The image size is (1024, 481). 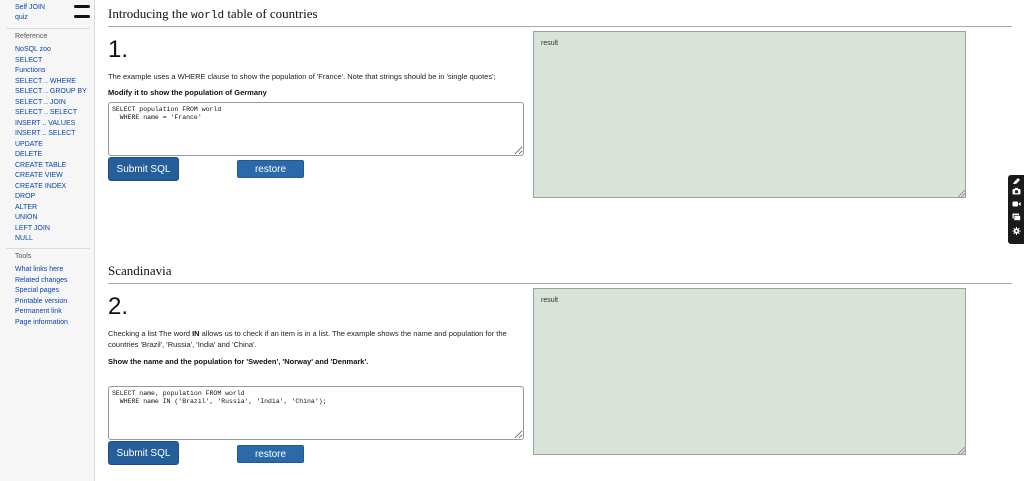 I want to click on desc-text: Checking a list The word, so click(x=149, y=333).